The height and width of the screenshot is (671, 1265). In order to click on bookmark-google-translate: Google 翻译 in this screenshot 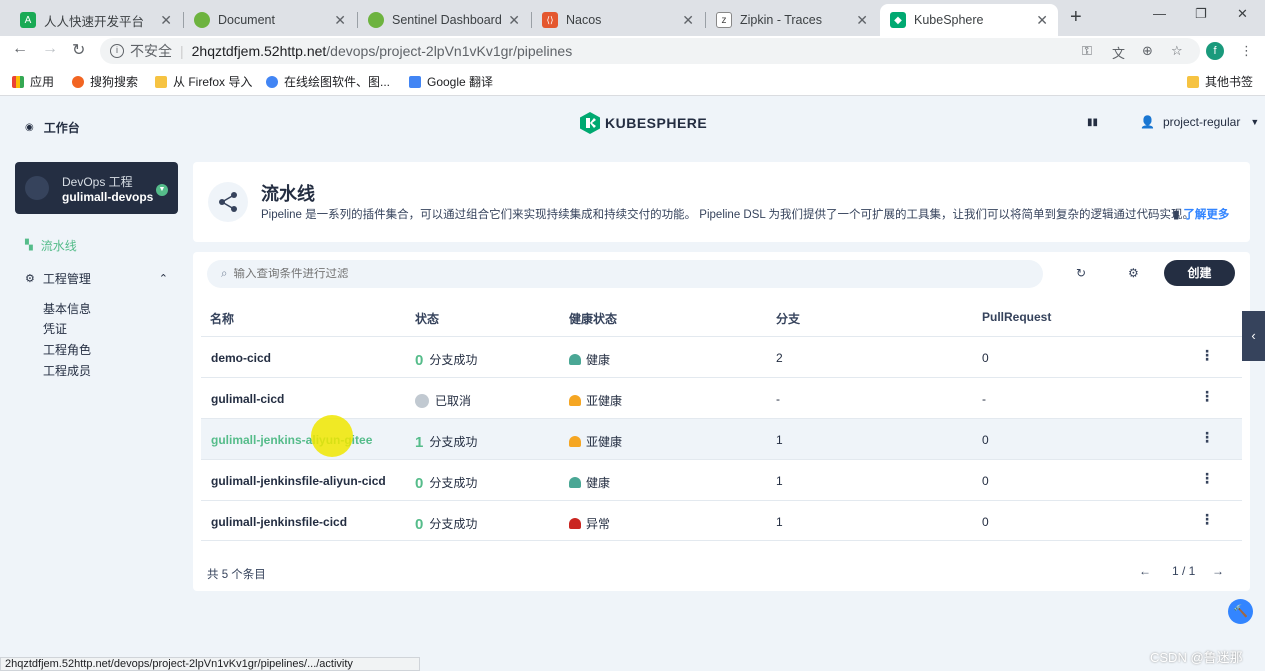, I will do `click(451, 81)`.